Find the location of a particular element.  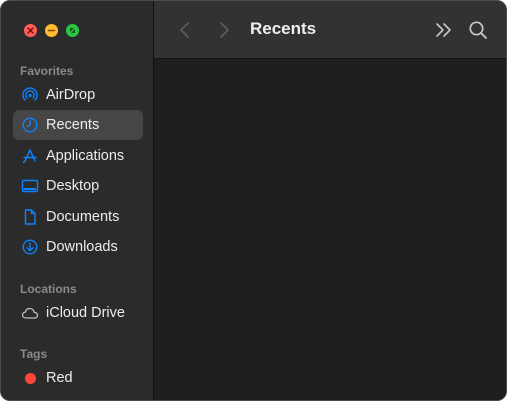

sidebar-item-recents: Recents is located at coordinates (78, 125).